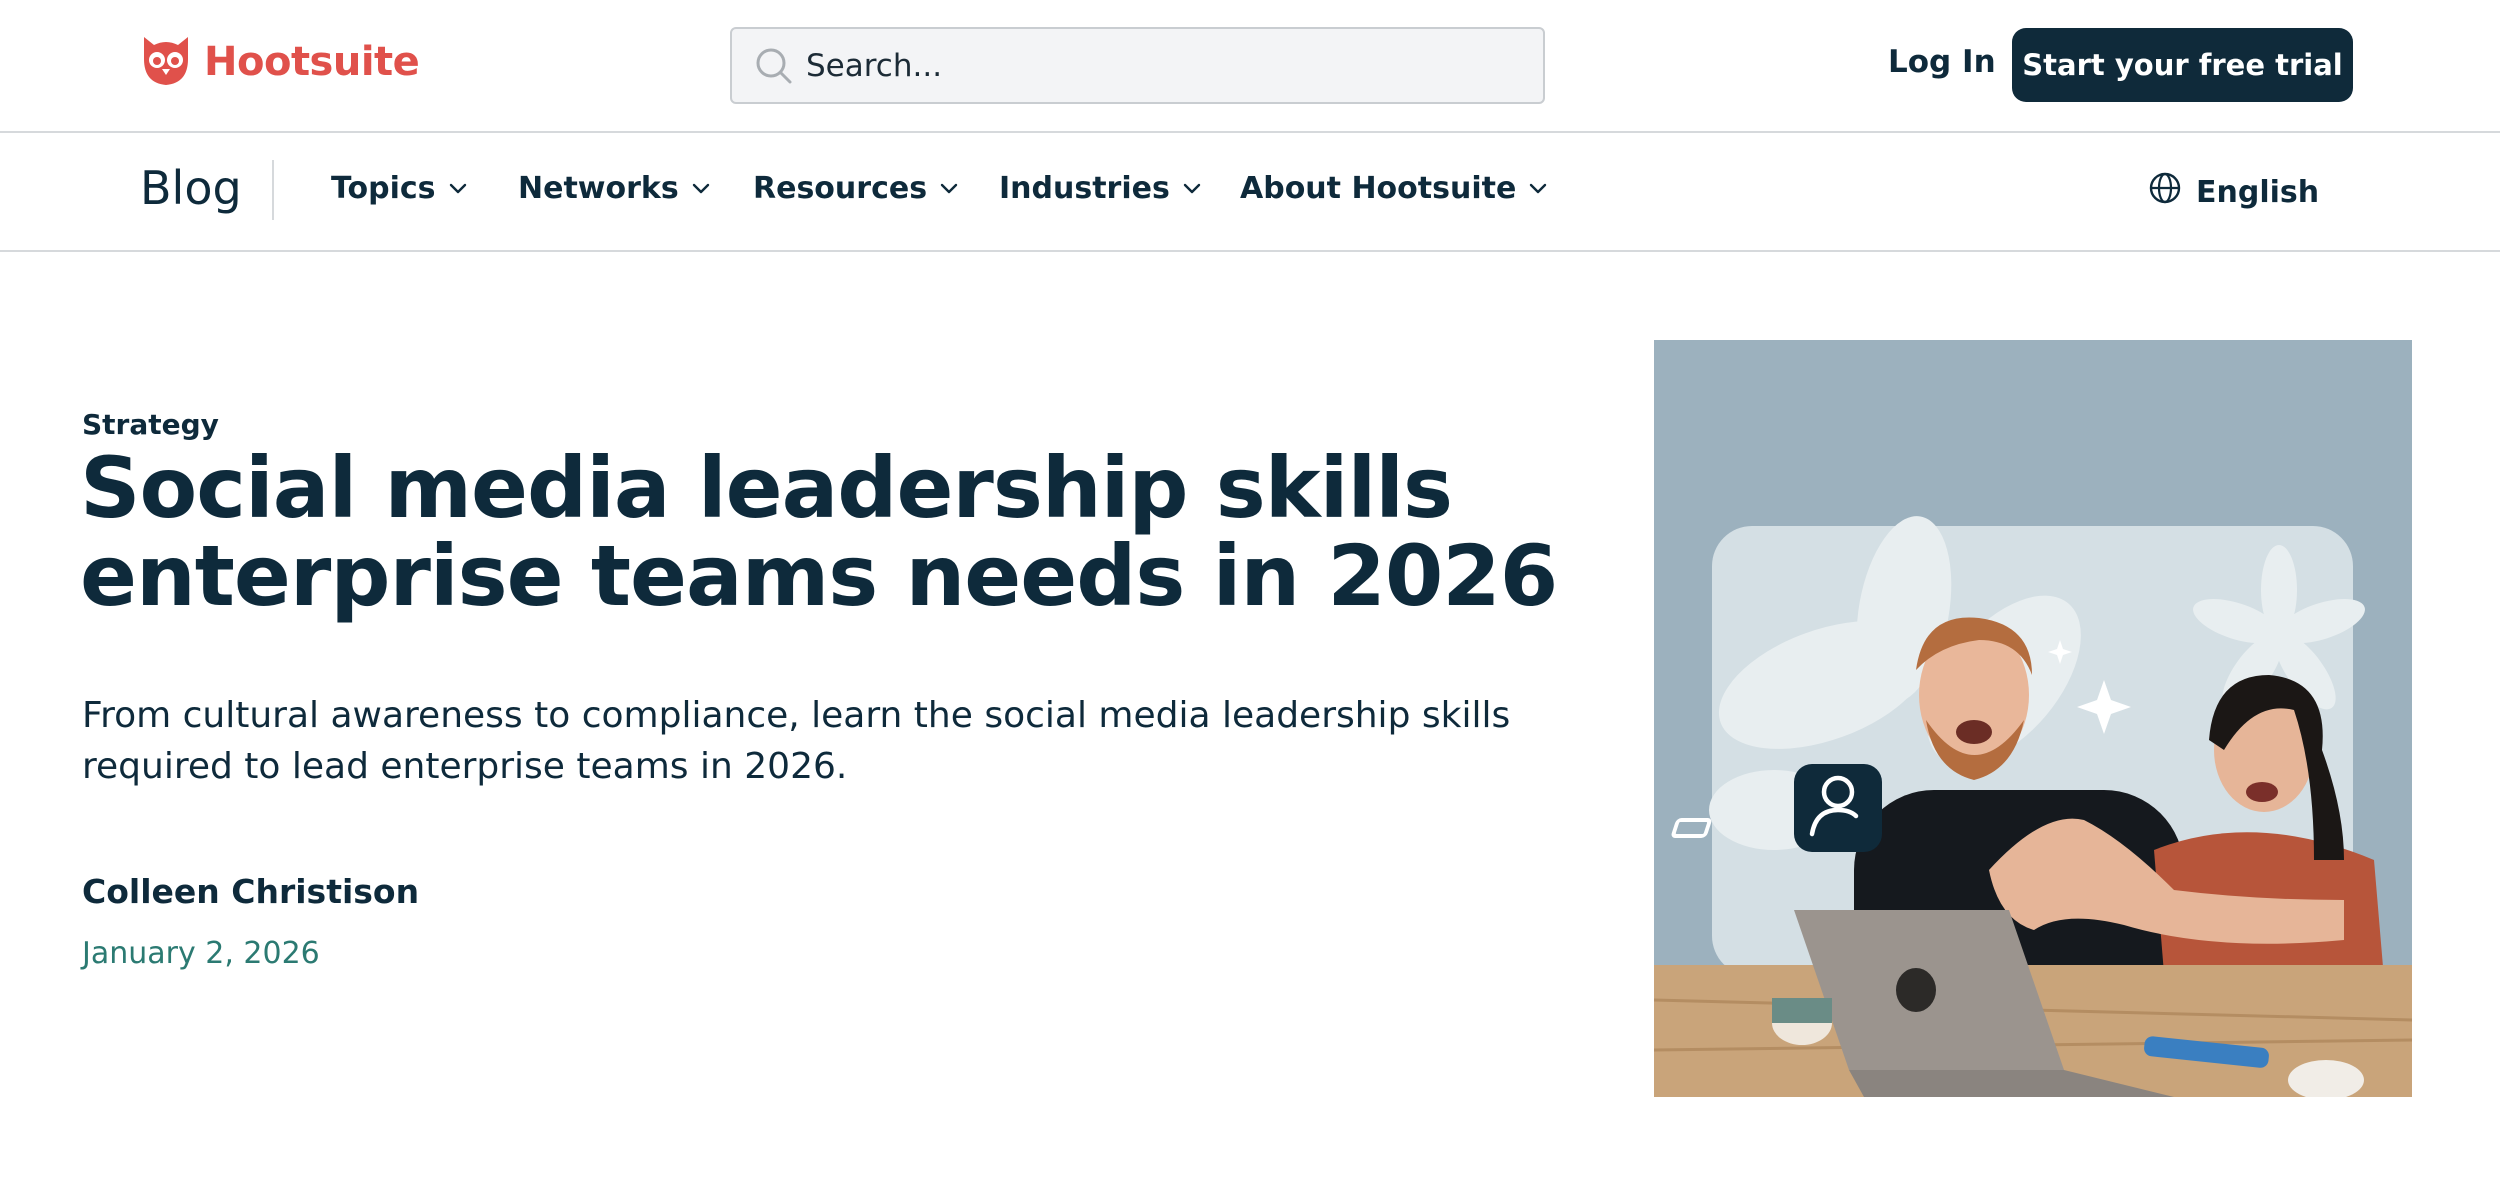 The height and width of the screenshot is (1177, 2500). Describe the element at coordinates (273, 190) in the screenshot. I see `nav-divider` at that location.